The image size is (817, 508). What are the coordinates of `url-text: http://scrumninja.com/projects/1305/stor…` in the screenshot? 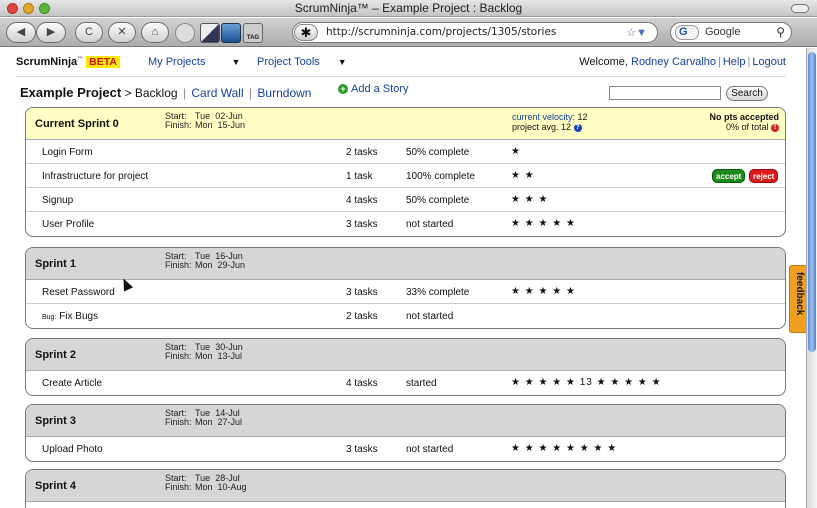 It's located at (441, 32).